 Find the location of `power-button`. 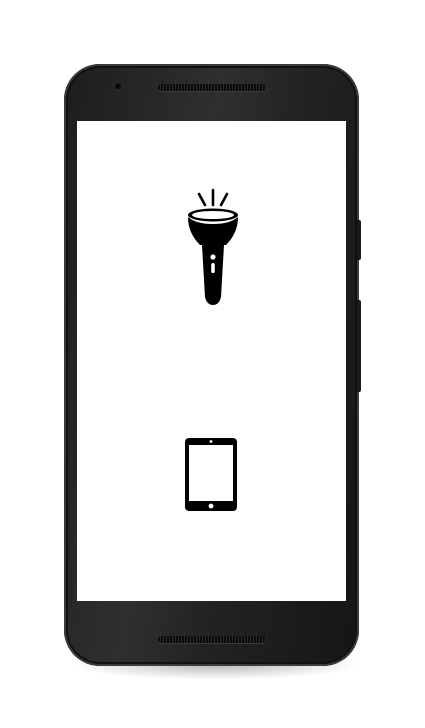

power-button is located at coordinates (359, 240).